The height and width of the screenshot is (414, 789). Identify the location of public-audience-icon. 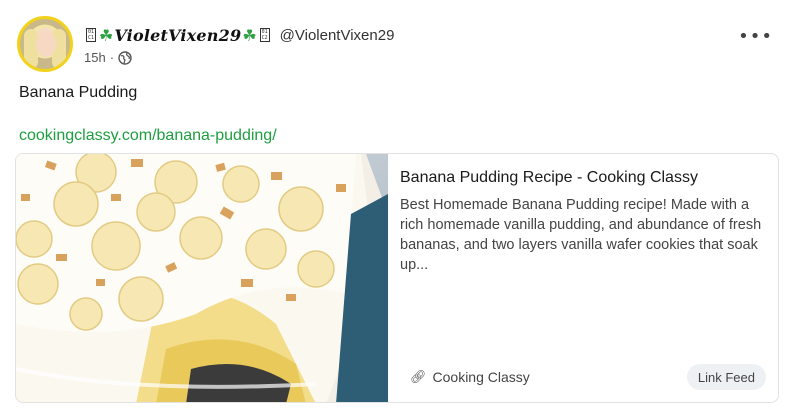
(125, 57).